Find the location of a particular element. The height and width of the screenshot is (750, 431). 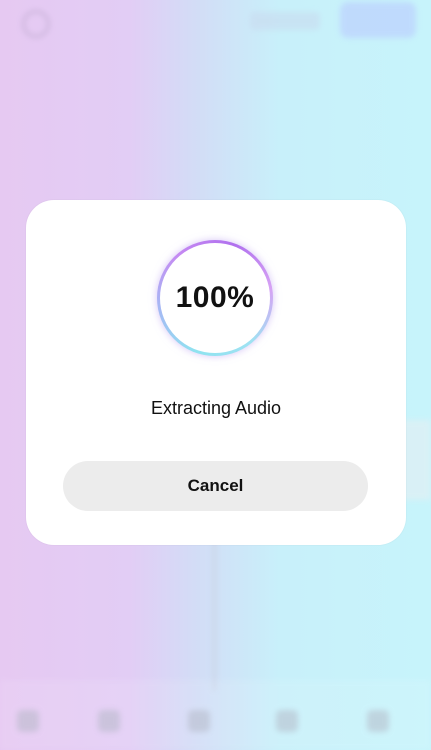

progress-ring-center: 100% is located at coordinates (215, 298).